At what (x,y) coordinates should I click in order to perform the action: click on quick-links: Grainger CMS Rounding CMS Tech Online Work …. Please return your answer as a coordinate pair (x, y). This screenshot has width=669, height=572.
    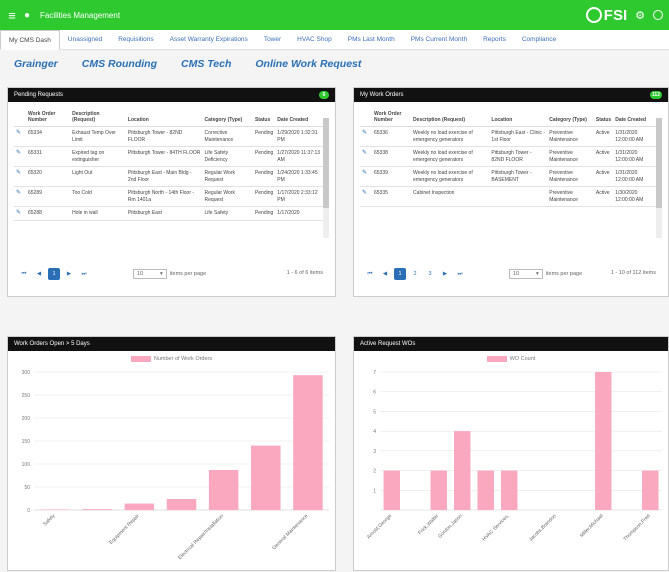
    Looking at the image, I should click on (187, 64).